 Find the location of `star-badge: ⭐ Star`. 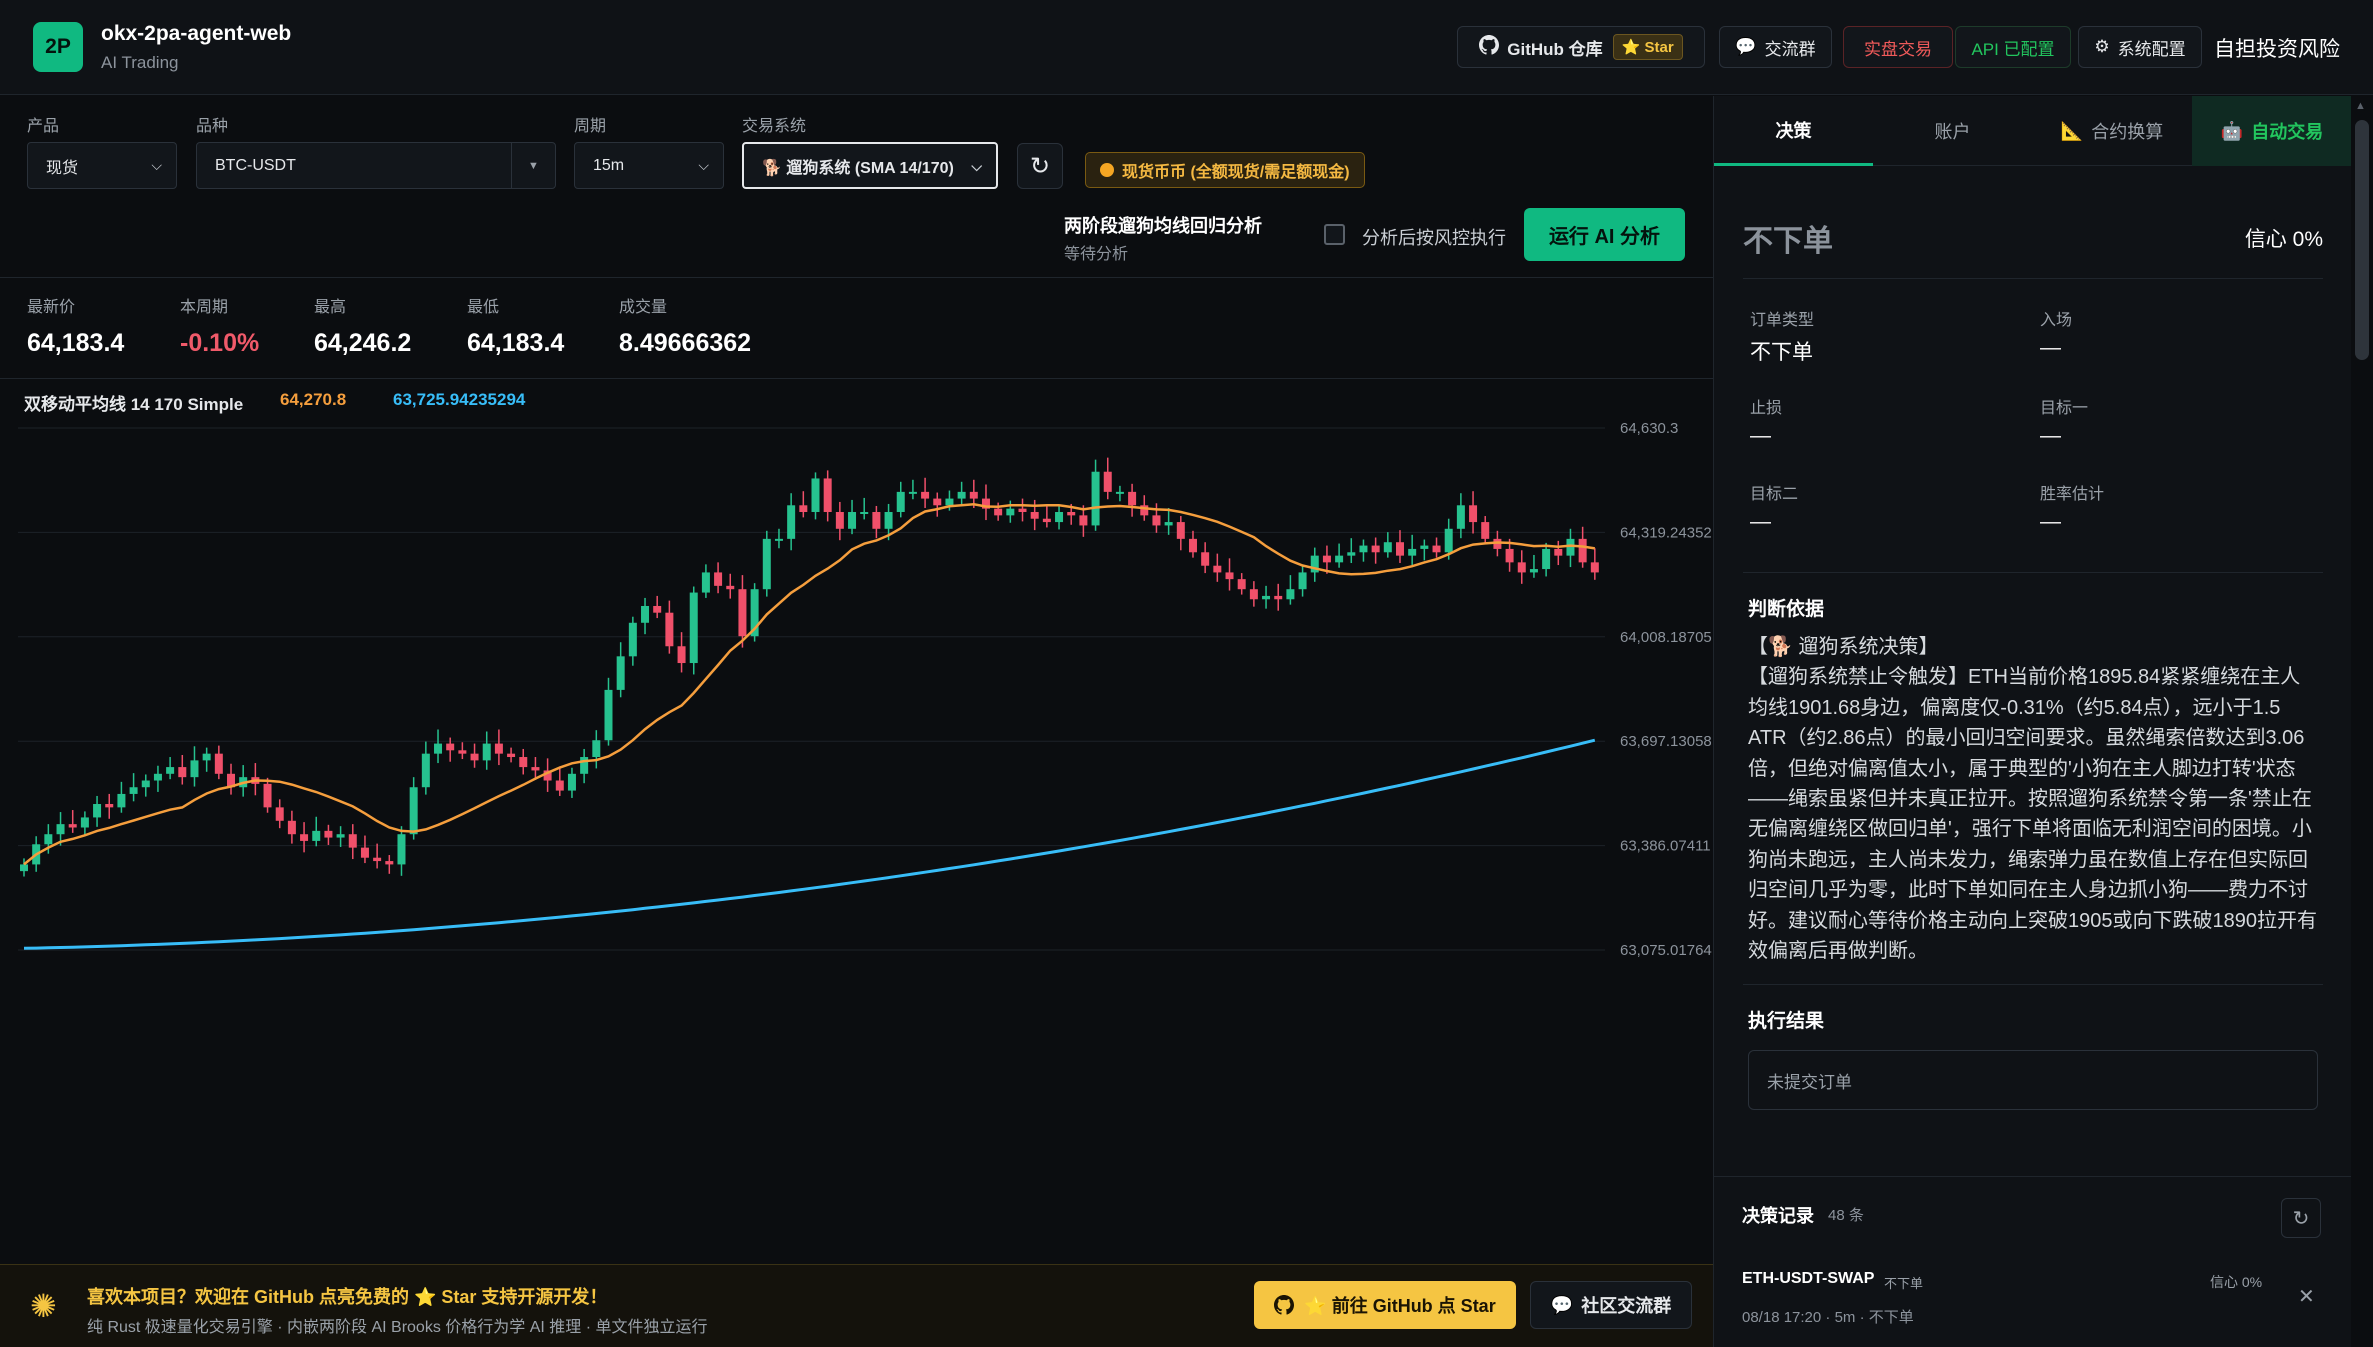

star-badge: ⭐ Star is located at coordinates (1647, 47).